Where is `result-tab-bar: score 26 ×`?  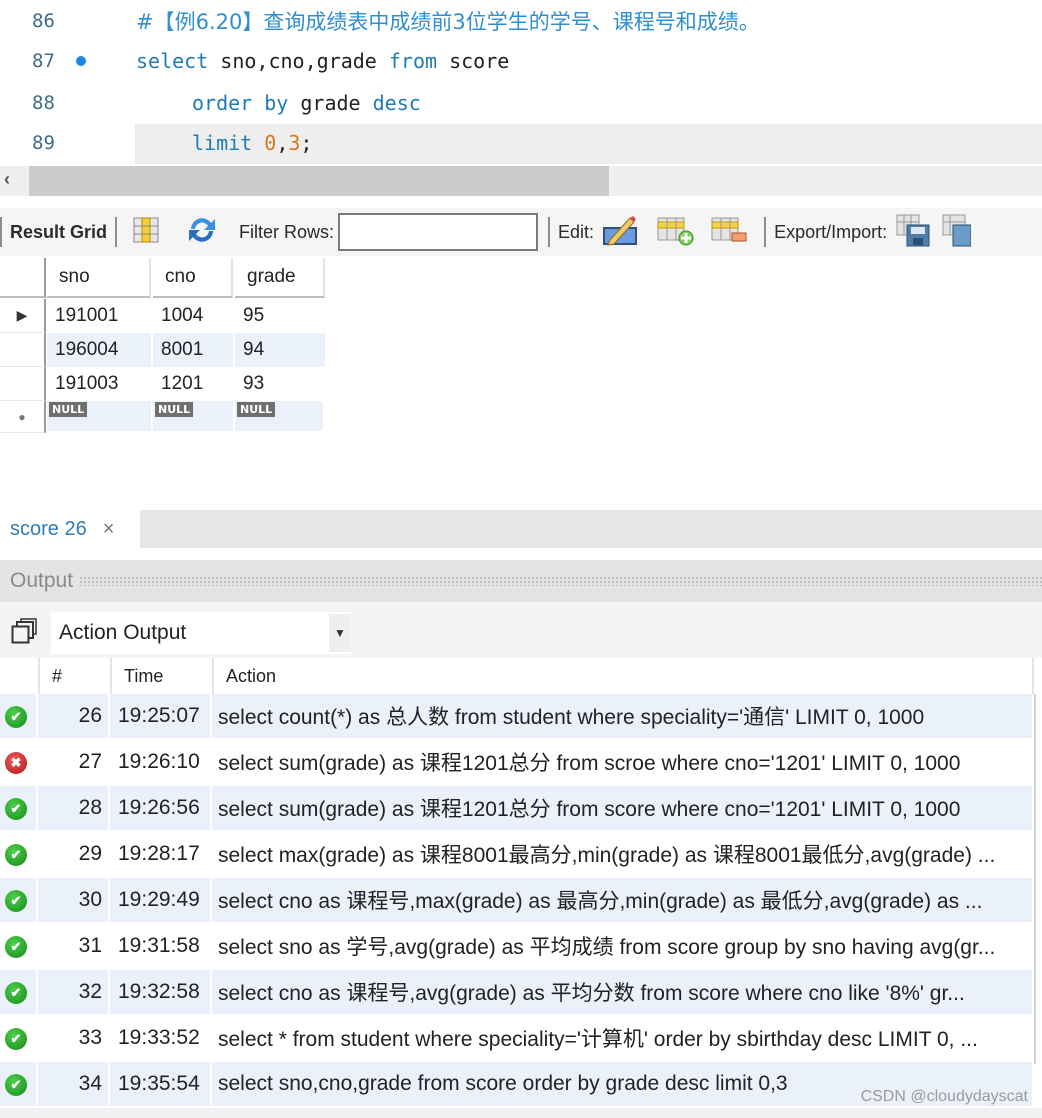
result-tab-bar: score 26 × is located at coordinates (521, 529).